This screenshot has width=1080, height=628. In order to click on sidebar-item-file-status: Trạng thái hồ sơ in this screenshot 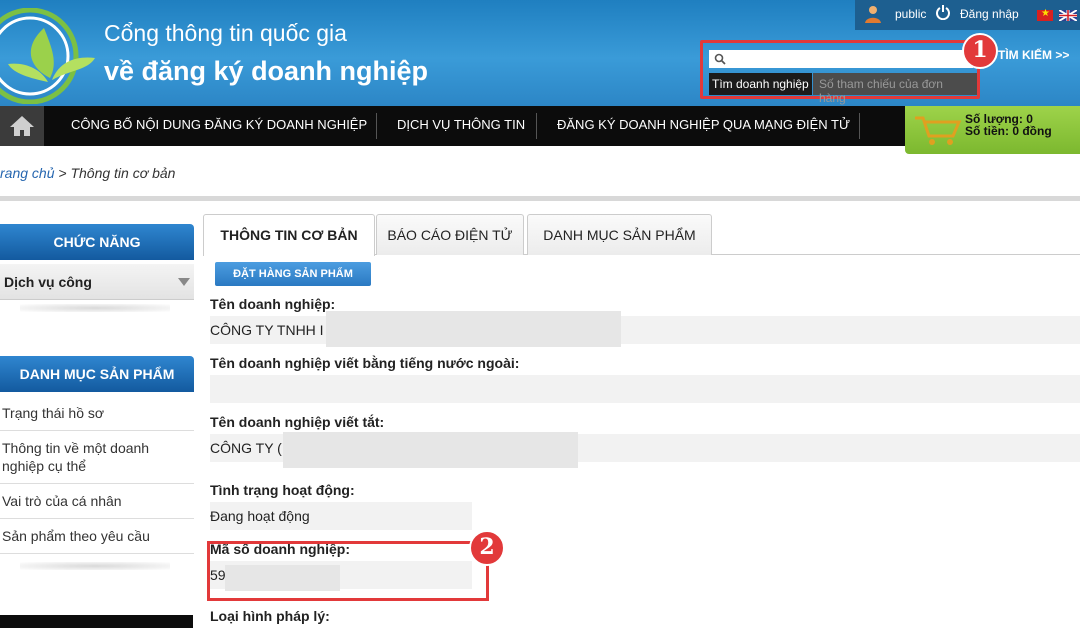, I will do `click(97, 413)`.